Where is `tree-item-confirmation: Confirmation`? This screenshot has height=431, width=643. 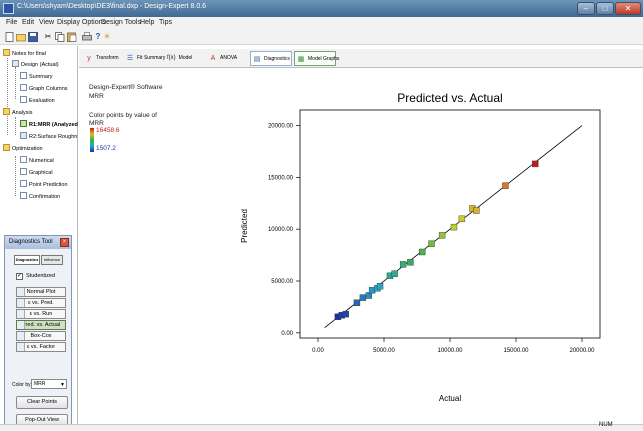 tree-item-confirmation: Confirmation is located at coordinates (40, 196).